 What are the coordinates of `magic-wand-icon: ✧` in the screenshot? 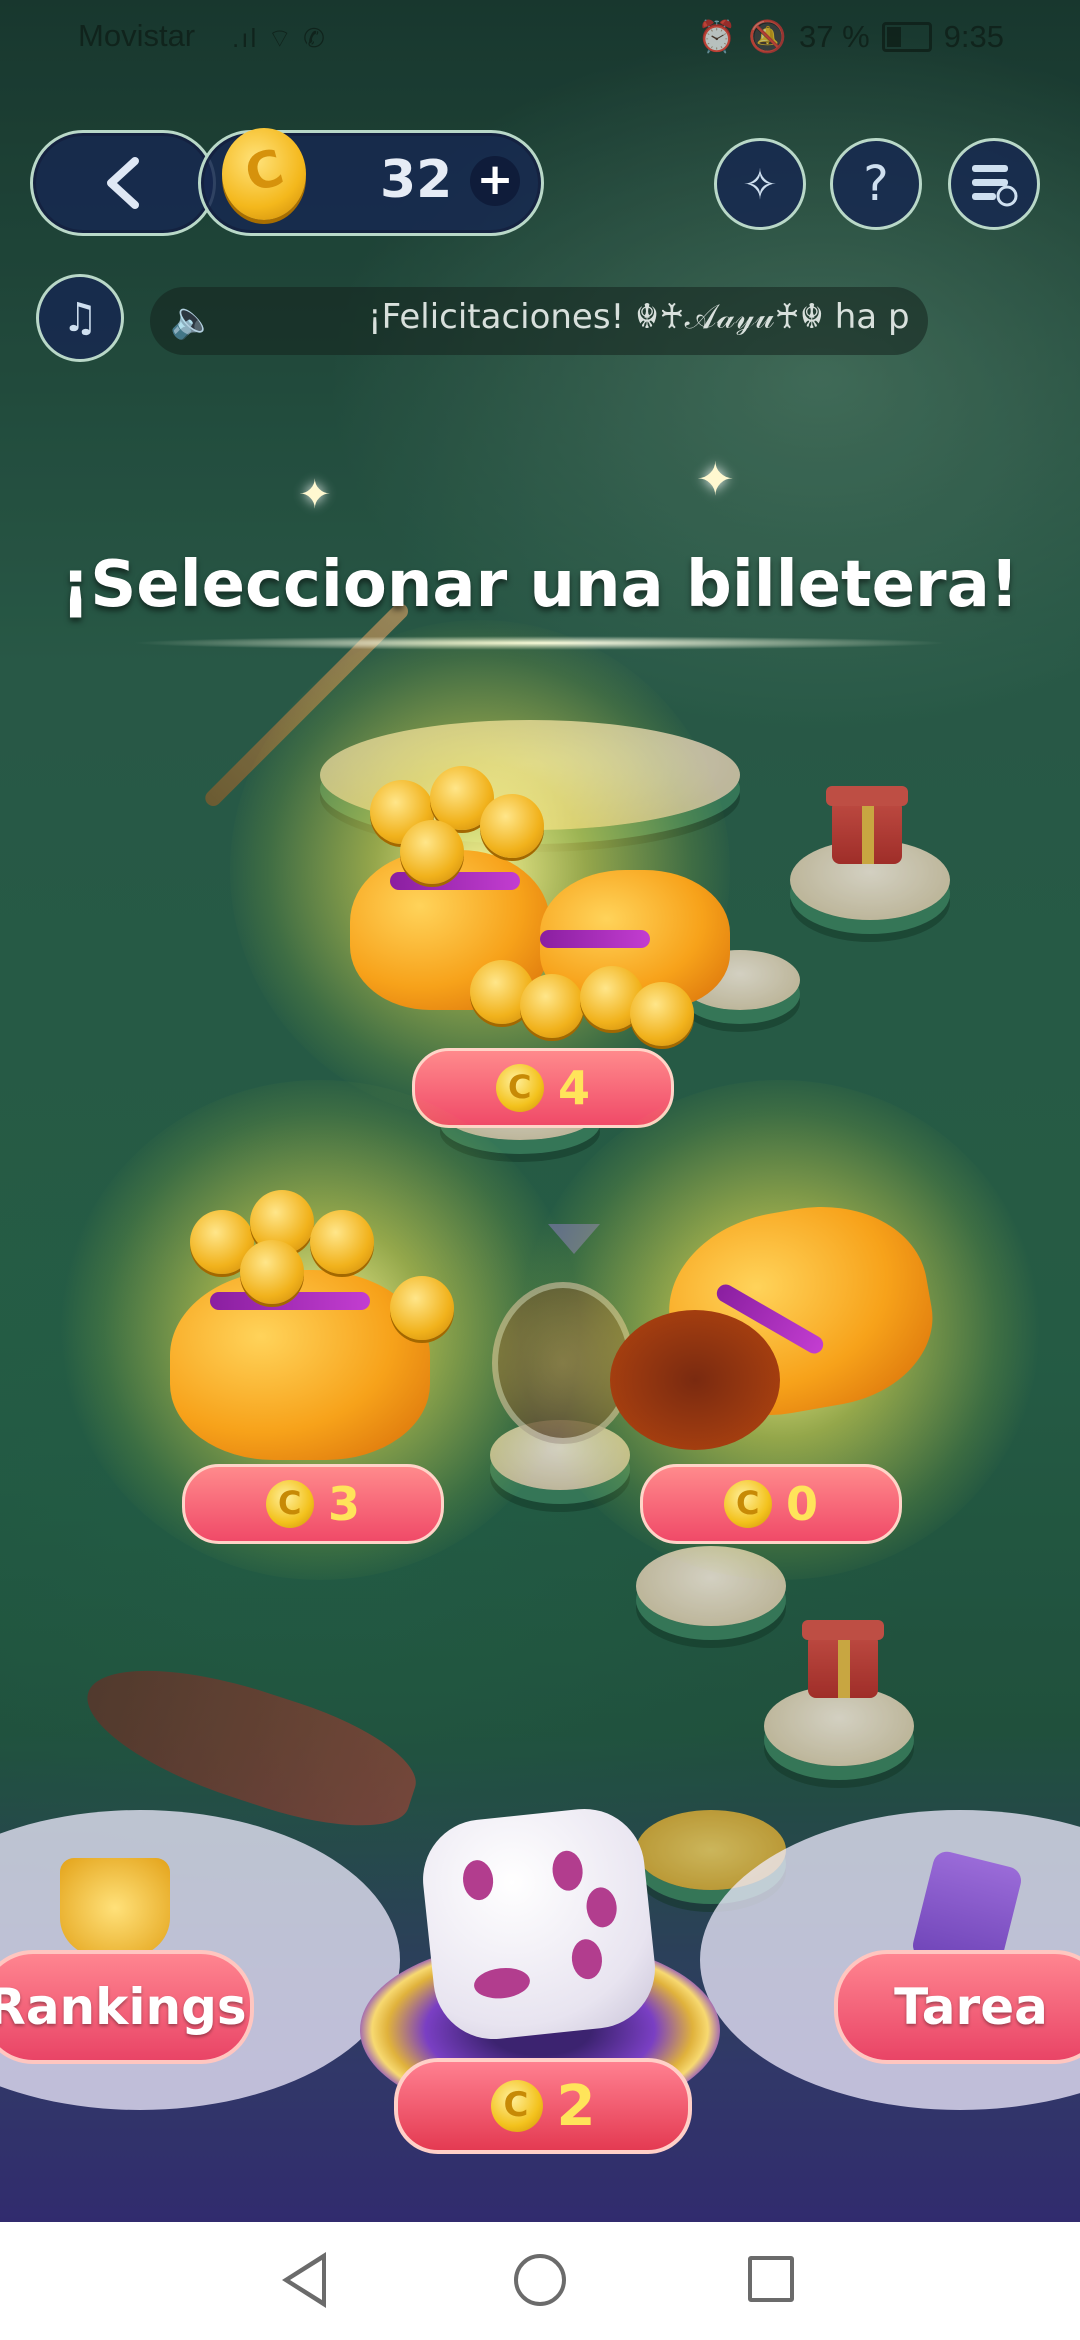 It's located at (760, 184).